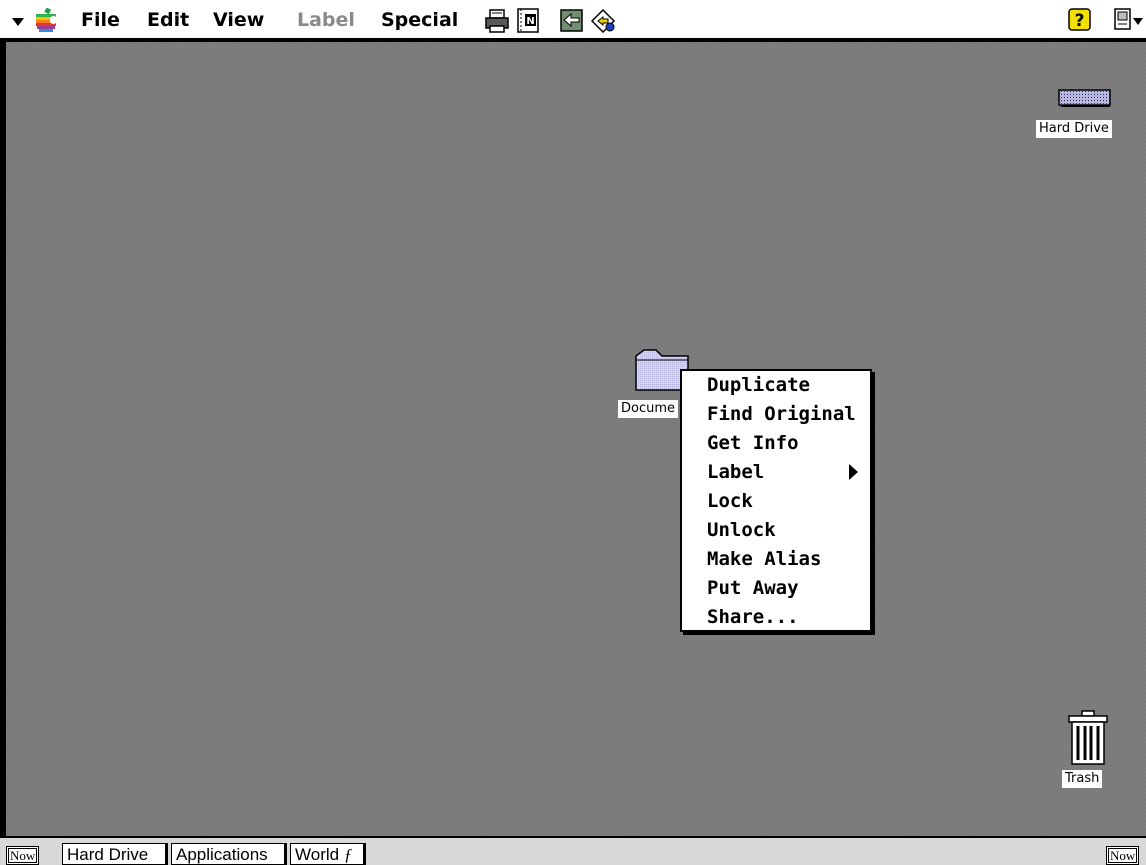 This screenshot has width=1146, height=865. What do you see at coordinates (317, 854) in the screenshot?
I see `world-label: World` at bounding box center [317, 854].